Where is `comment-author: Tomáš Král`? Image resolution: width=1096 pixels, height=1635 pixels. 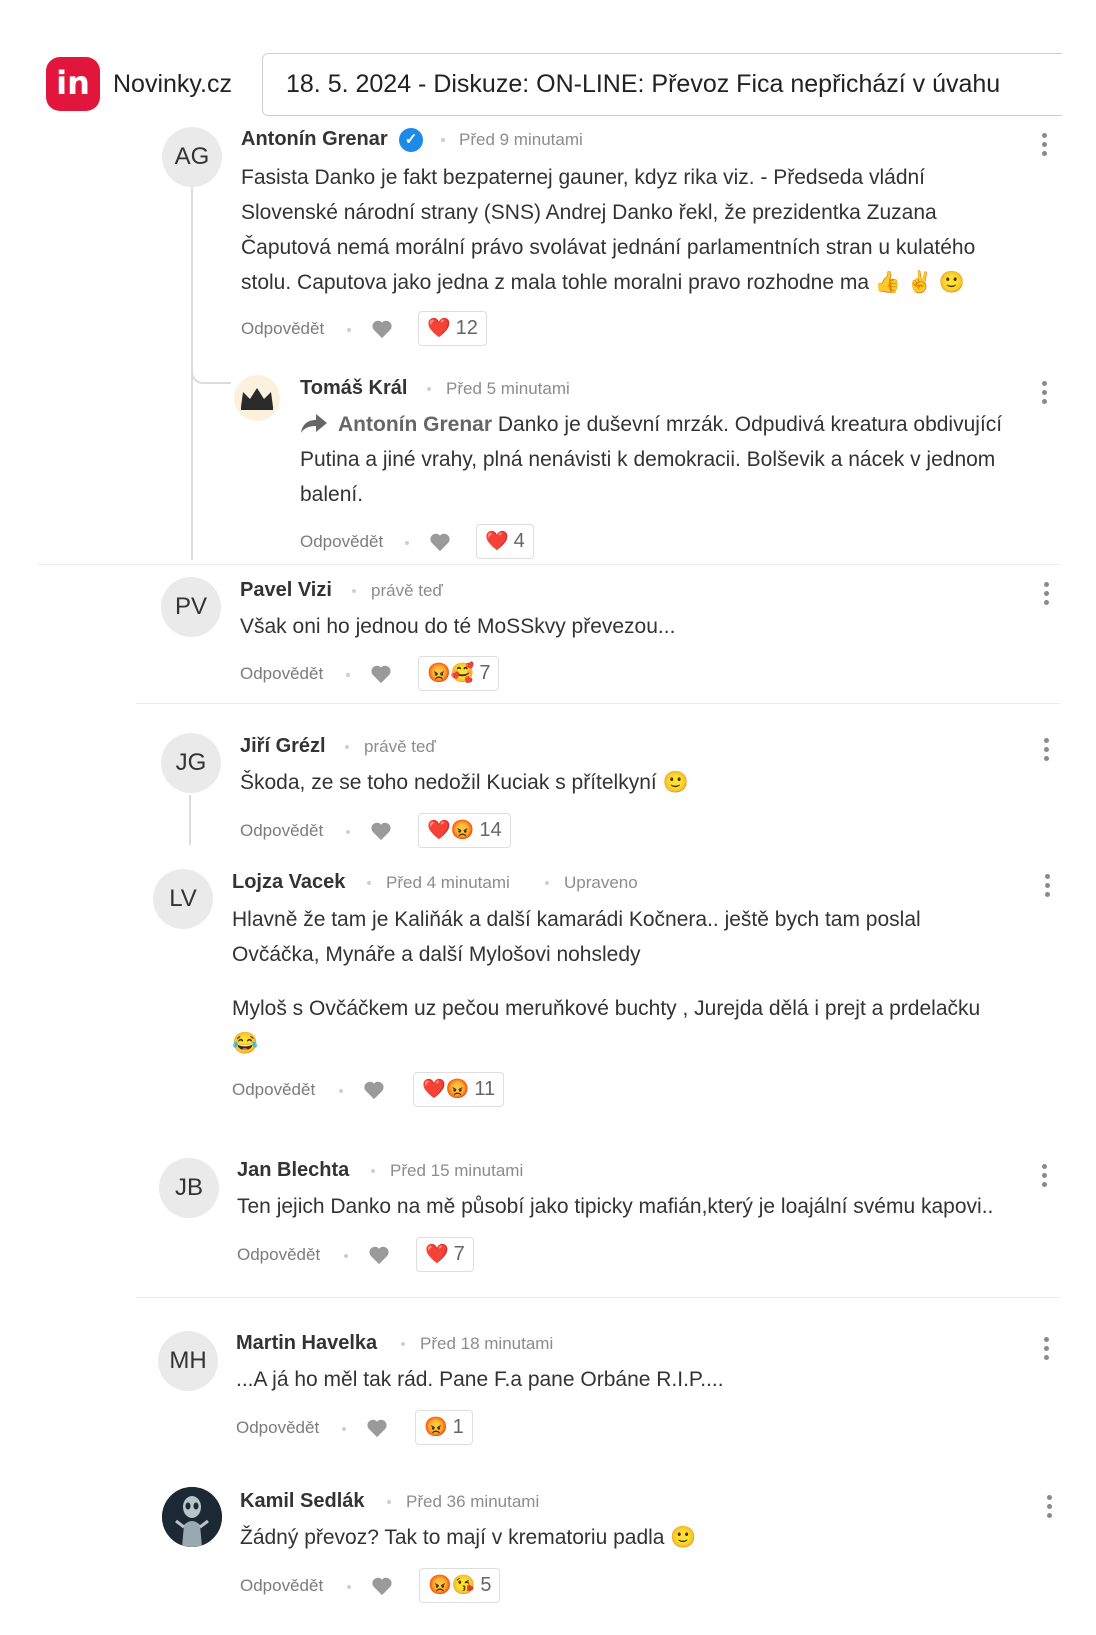 comment-author: Tomáš Král is located at coordinates (353, 388).